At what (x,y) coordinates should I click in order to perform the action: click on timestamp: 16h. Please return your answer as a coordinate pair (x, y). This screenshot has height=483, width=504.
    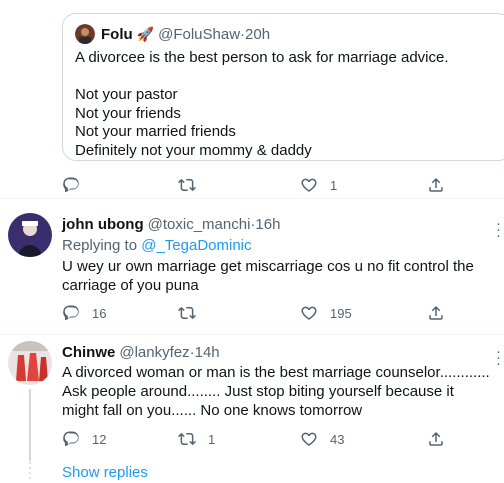
    Looking at the image, I should click on (267, 224).